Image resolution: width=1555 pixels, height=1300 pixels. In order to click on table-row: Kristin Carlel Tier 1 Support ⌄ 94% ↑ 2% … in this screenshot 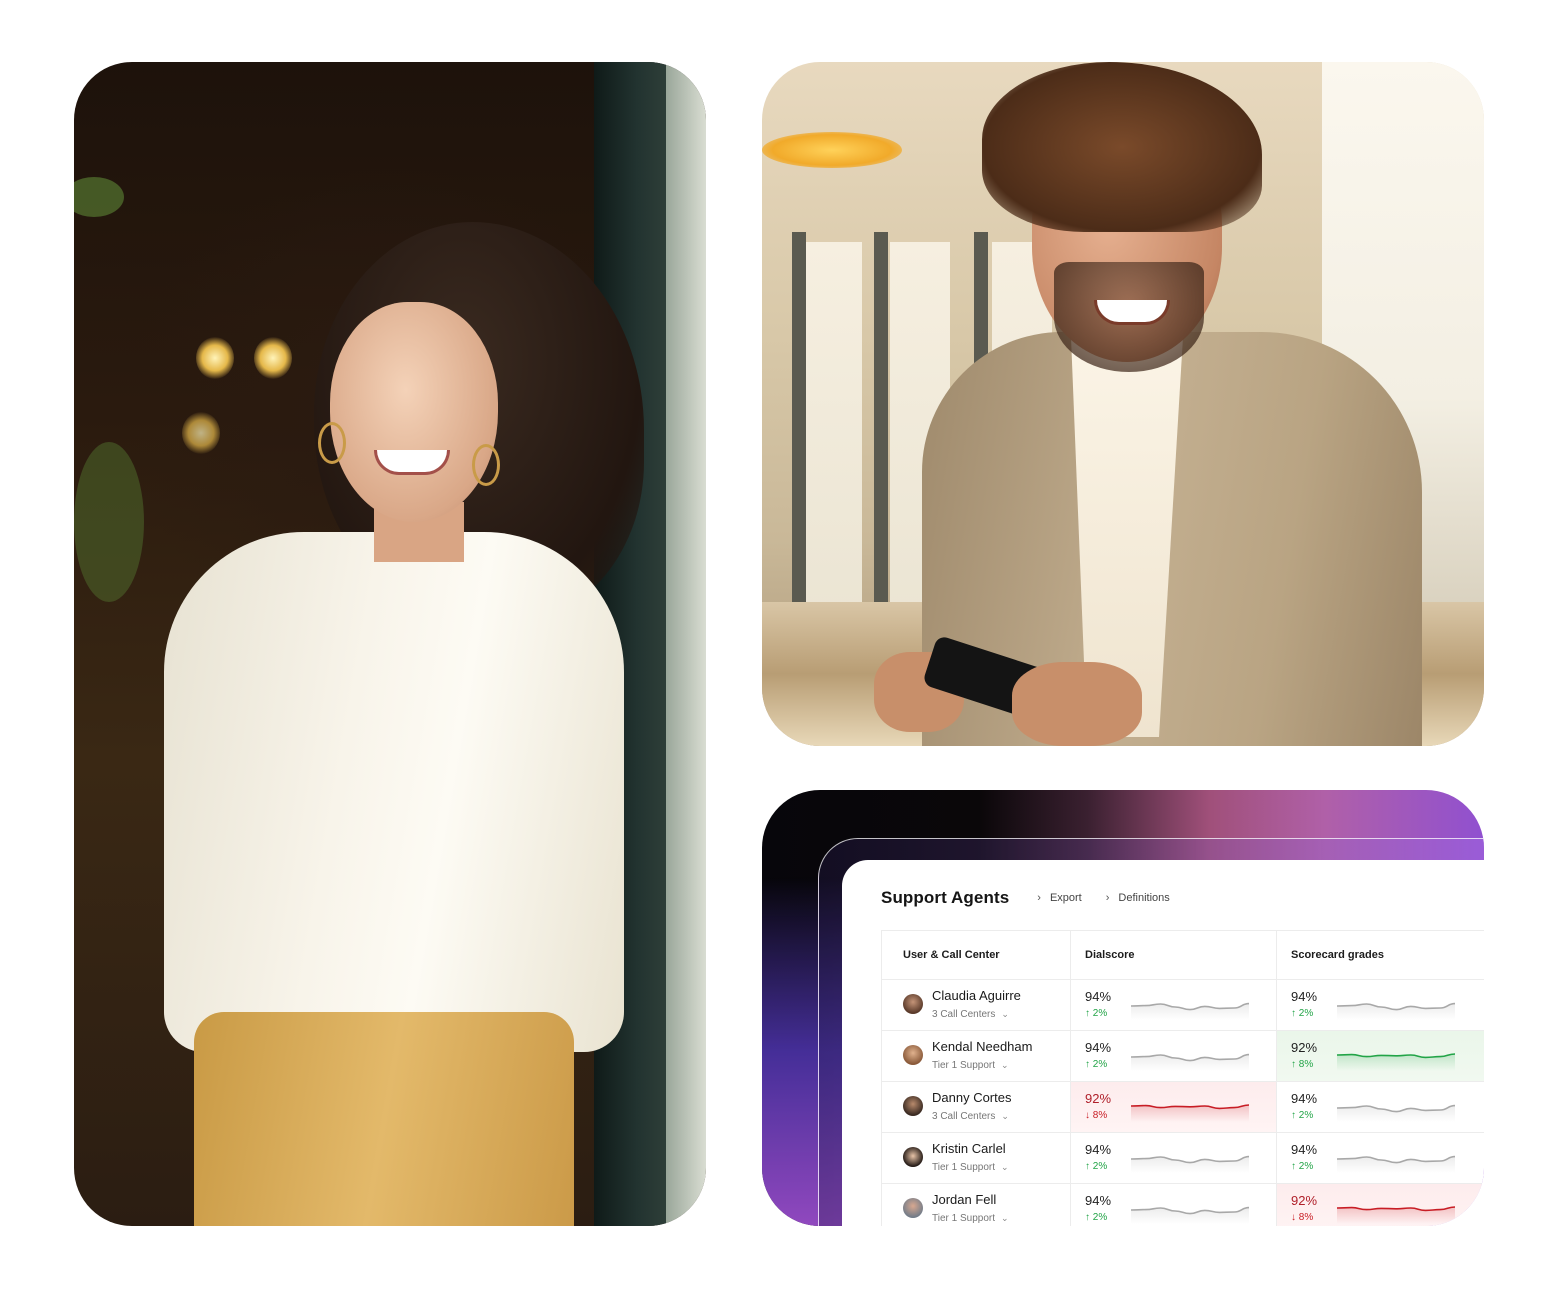, I will do `click(1183, 1158)`.